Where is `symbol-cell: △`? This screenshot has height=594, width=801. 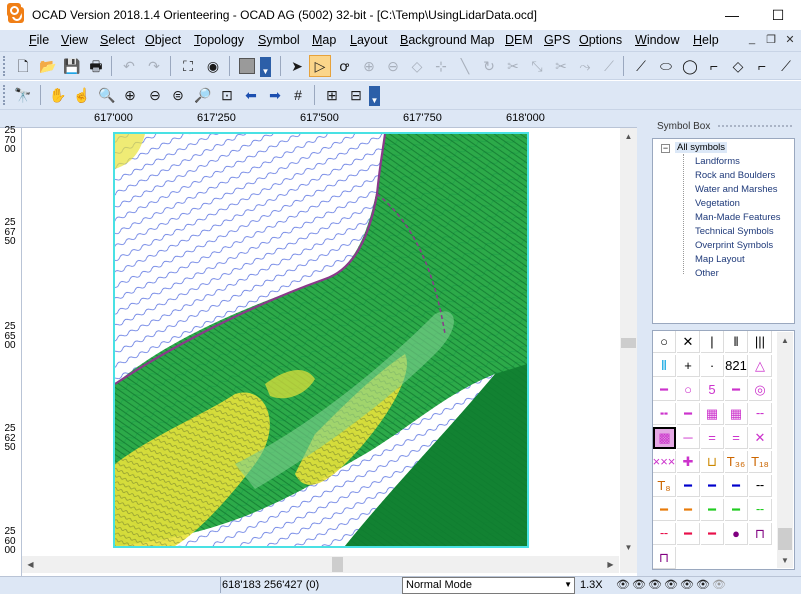 symbol-cell: △ is located at coordinates (760, 366).